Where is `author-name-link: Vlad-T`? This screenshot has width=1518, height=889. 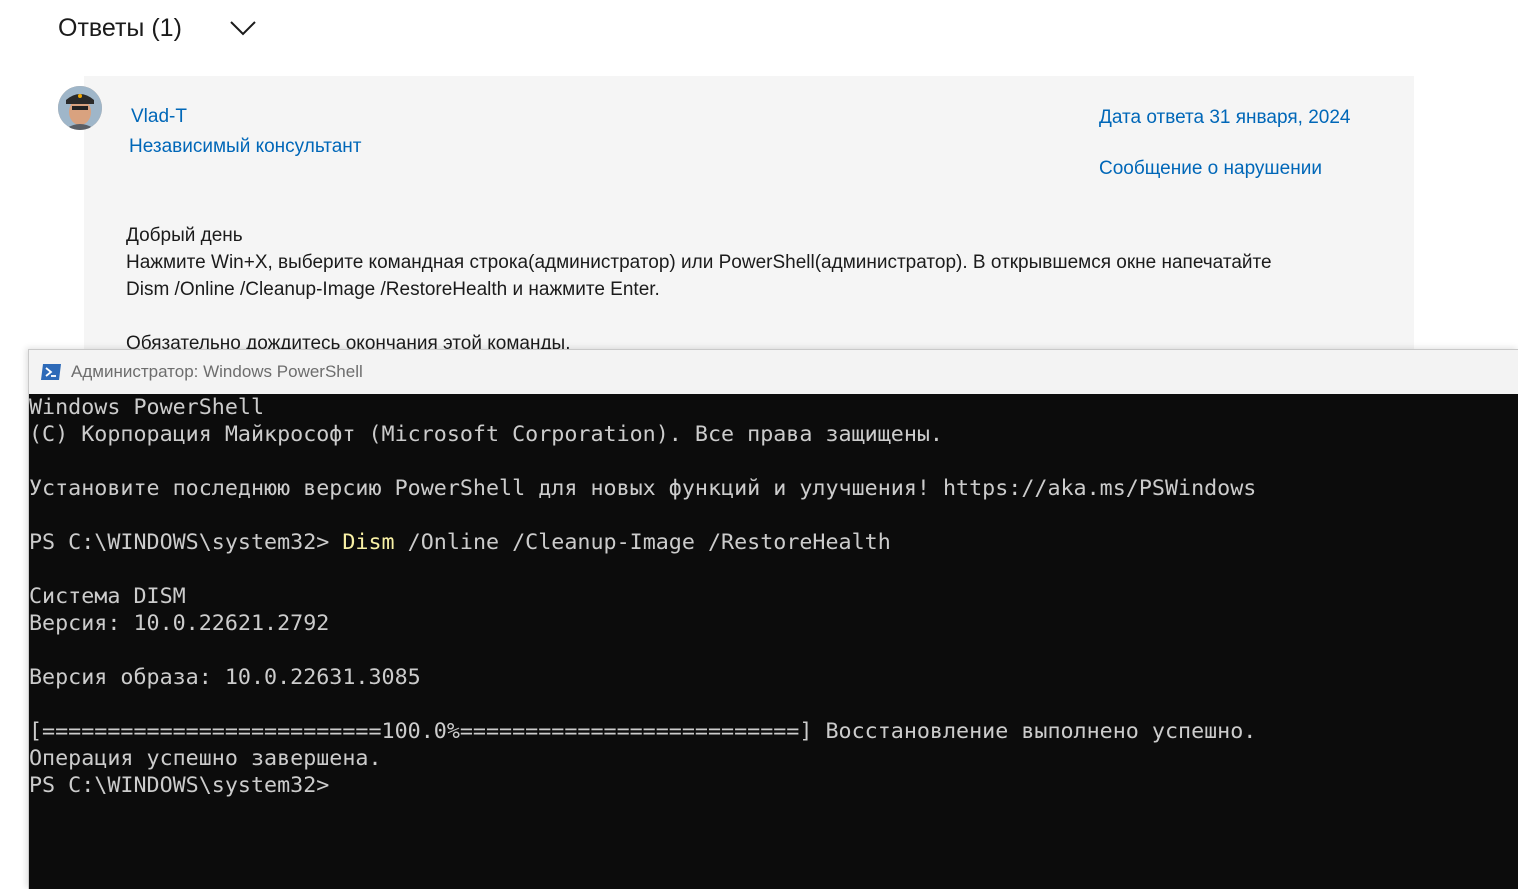
author-name-link: Vlad-T is located at coordinates (159, 117).